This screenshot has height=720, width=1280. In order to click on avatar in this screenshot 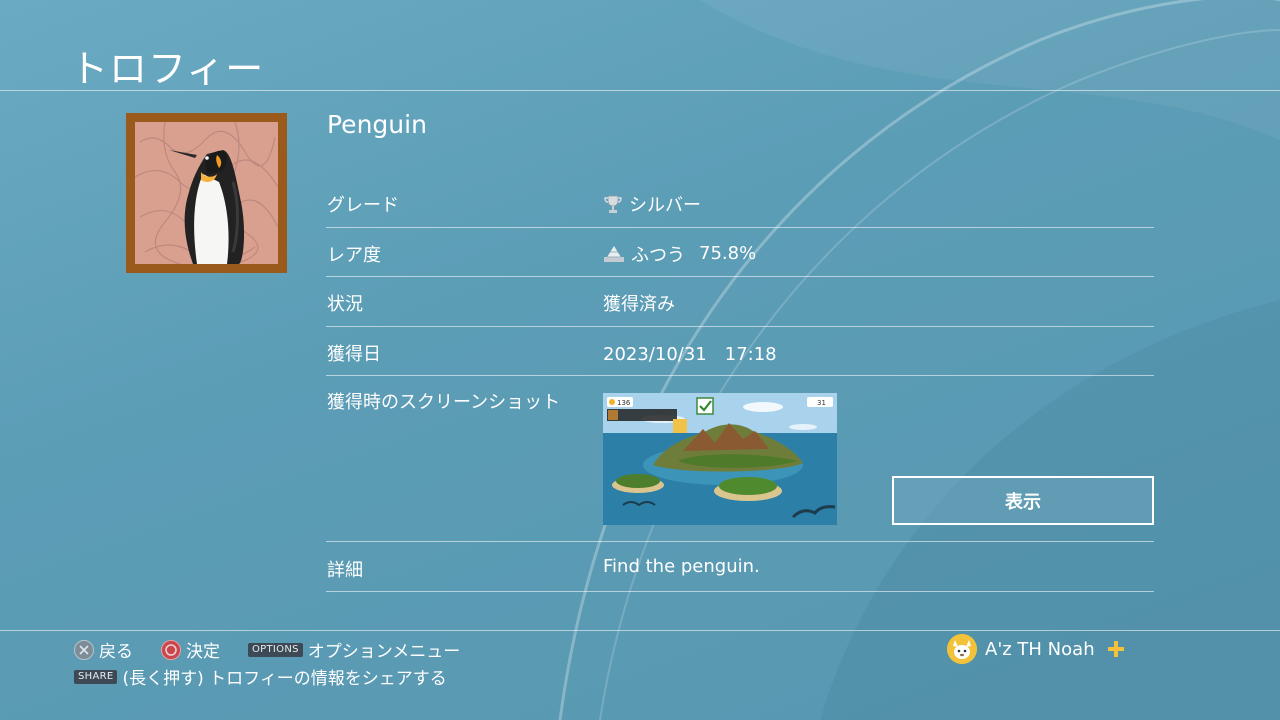, I will do `click(962, 649)`.